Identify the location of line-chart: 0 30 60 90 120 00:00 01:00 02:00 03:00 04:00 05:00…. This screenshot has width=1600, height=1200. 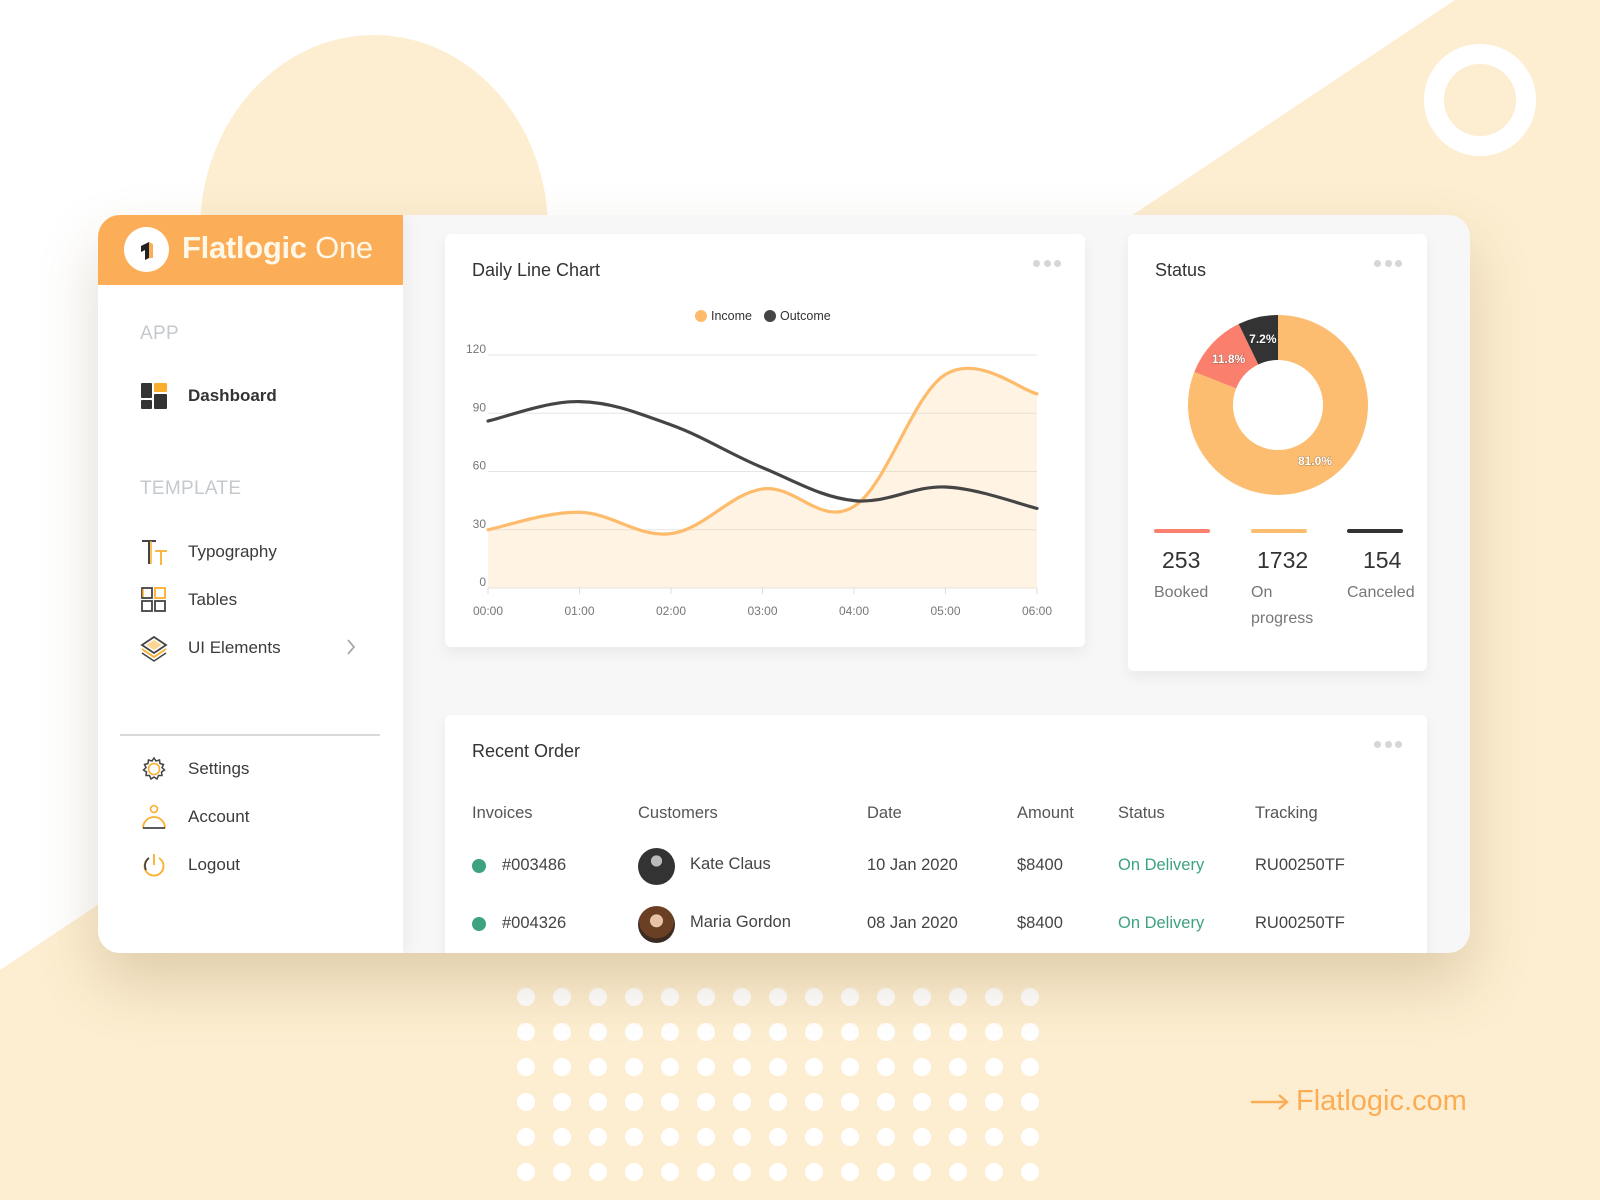
(759, 480).